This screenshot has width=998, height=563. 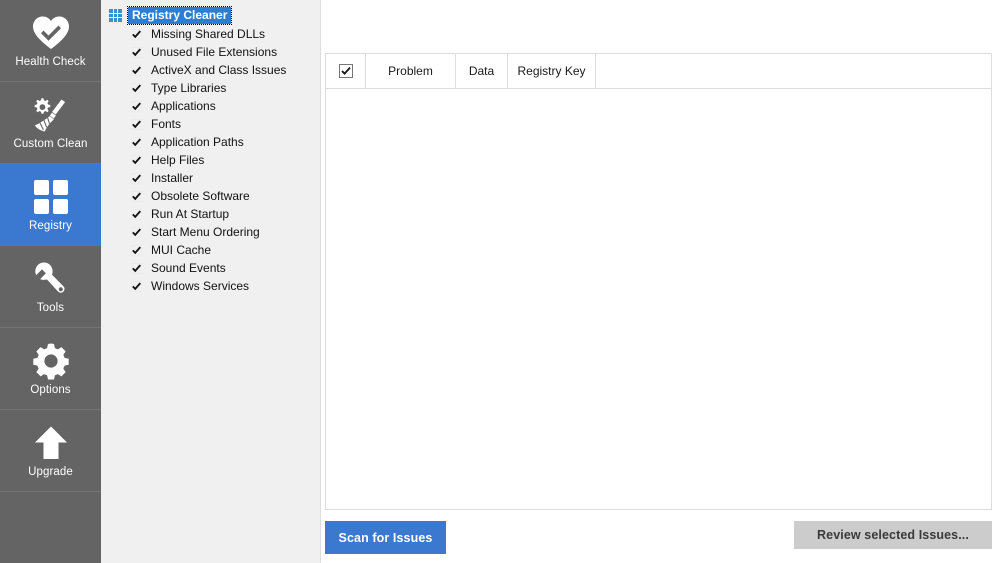 I want to click on tree-item: Obsolete Software, so click(x=210, y=196).